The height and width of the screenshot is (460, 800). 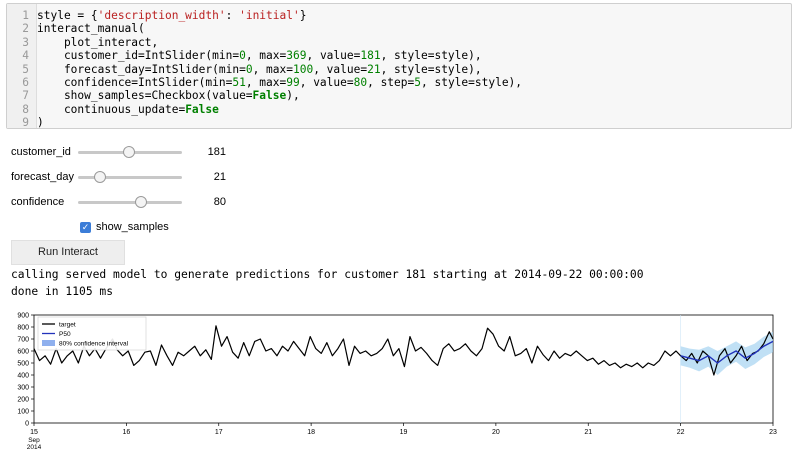 I want to click on line-number: 2, so click(x=25, y=29).